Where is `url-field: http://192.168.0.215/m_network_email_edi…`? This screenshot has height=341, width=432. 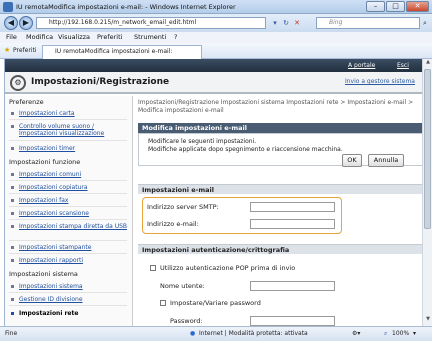
url-field: http://192.168.0.215/m_network_email_edi… is located at coordinates (151, 23).